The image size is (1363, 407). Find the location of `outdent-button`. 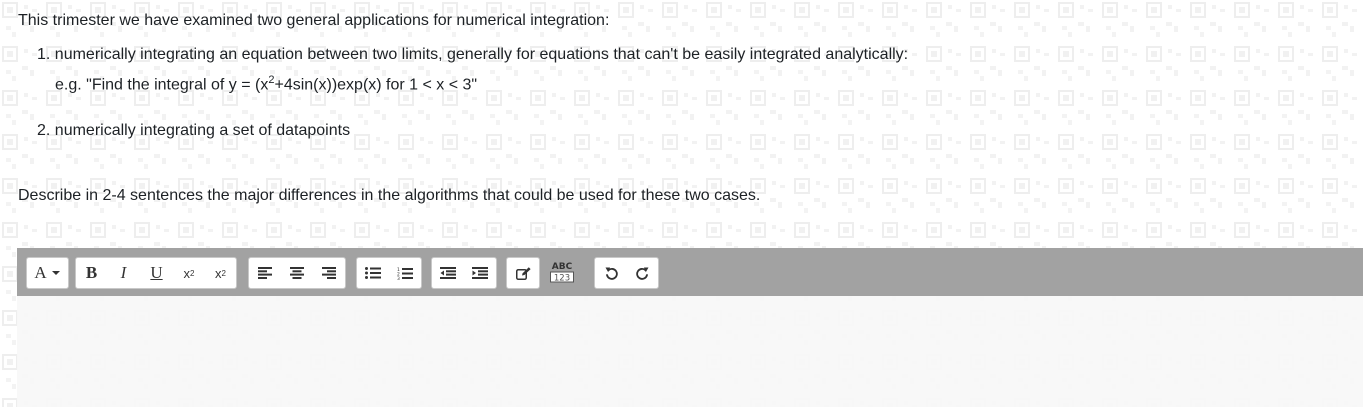

outdent-button is located at coordinates (448, 273).